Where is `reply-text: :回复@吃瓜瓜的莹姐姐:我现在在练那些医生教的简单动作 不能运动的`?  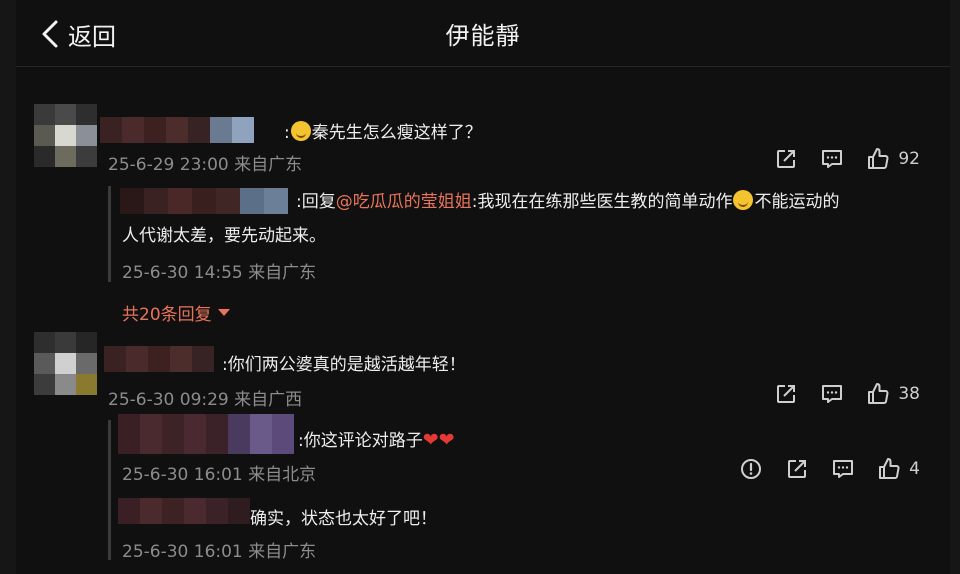
reply-text: :回复@吃瓜瓜的莹姐姐:我现在在练那些医生教的简单动作 不能运动的 is located at coordinates (568, 201).